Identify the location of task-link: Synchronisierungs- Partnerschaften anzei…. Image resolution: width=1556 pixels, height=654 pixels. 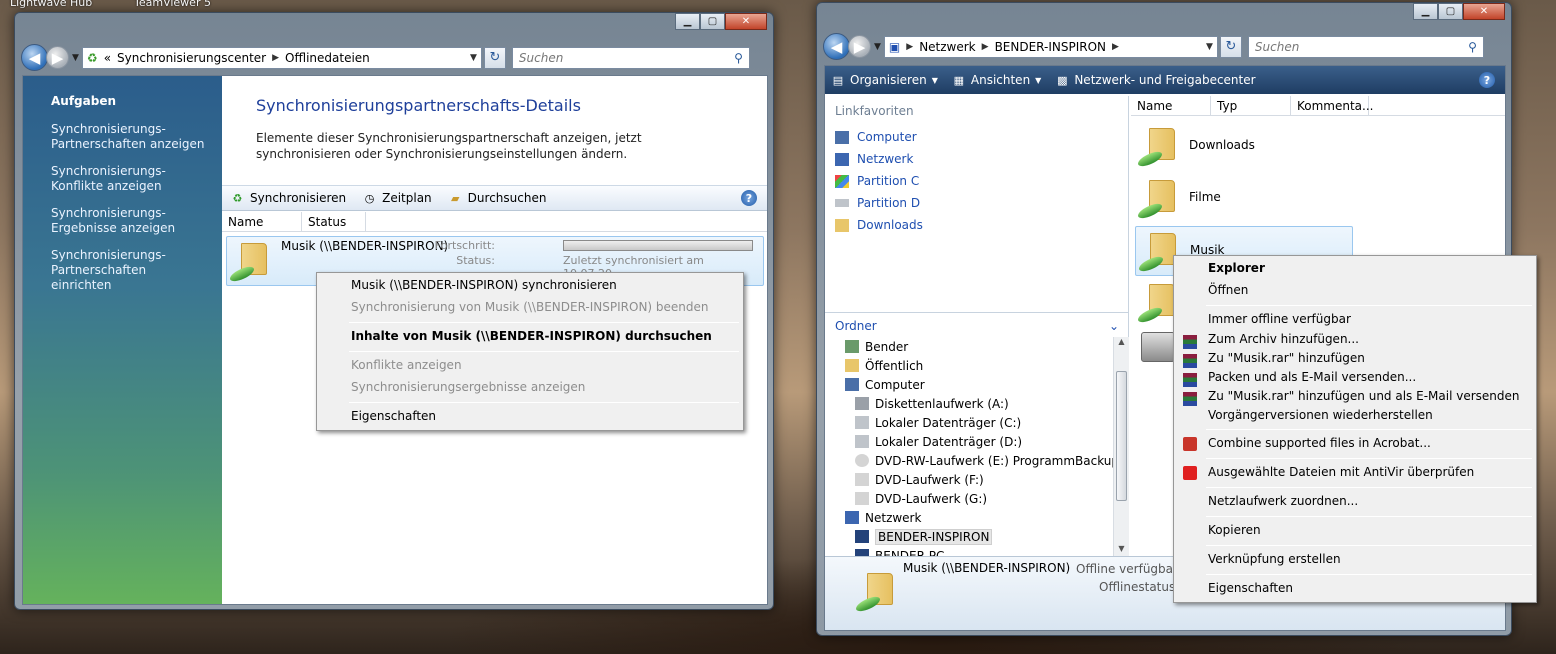
(129, 137).